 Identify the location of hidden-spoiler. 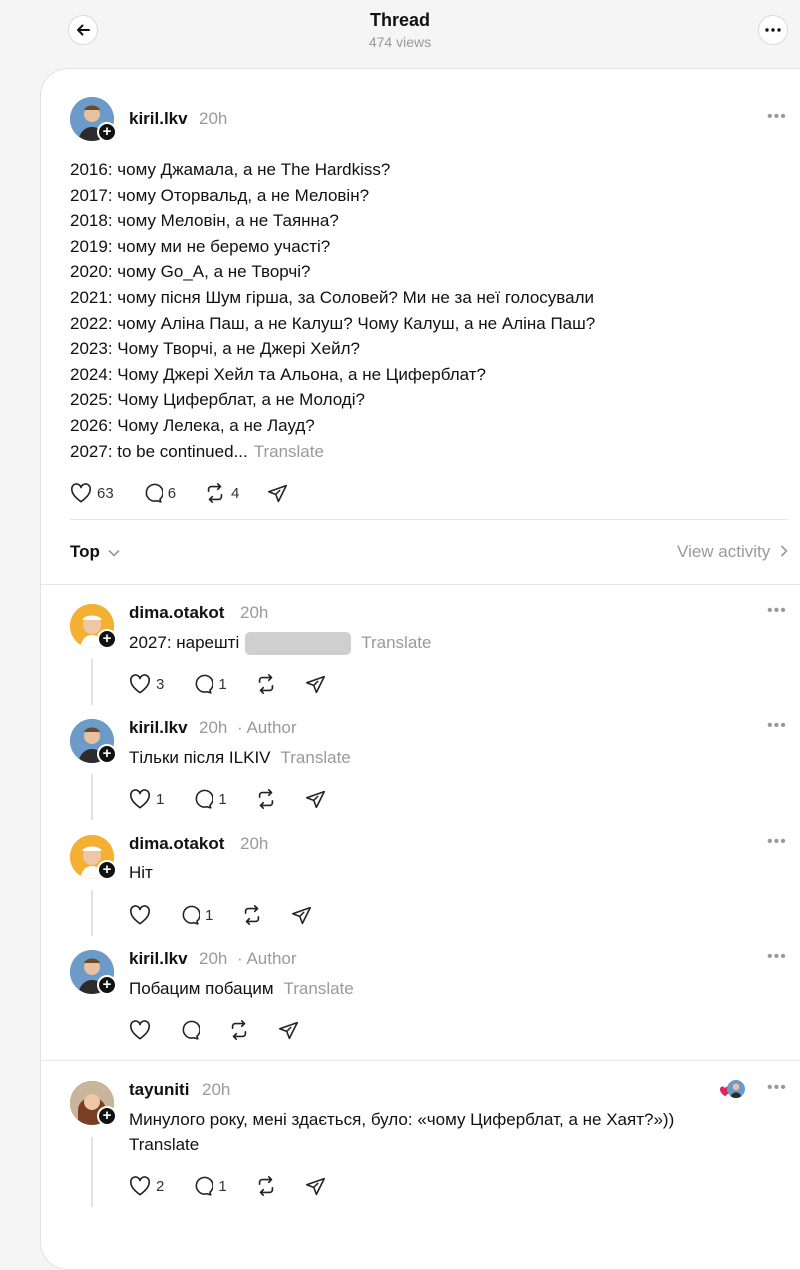
(298, 643).